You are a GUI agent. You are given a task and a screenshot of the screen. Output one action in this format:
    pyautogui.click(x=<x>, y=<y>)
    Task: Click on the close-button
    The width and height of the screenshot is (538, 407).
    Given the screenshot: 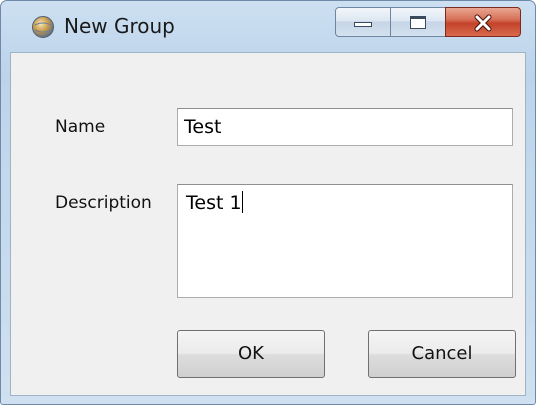 What is the action you would take?
    pyautogui.click(x=483, y=22)
    